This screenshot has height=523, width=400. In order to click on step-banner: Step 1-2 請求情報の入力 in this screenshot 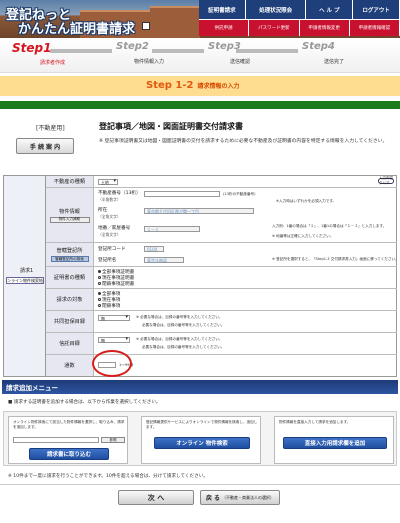, I will do `click(200, 86)`.